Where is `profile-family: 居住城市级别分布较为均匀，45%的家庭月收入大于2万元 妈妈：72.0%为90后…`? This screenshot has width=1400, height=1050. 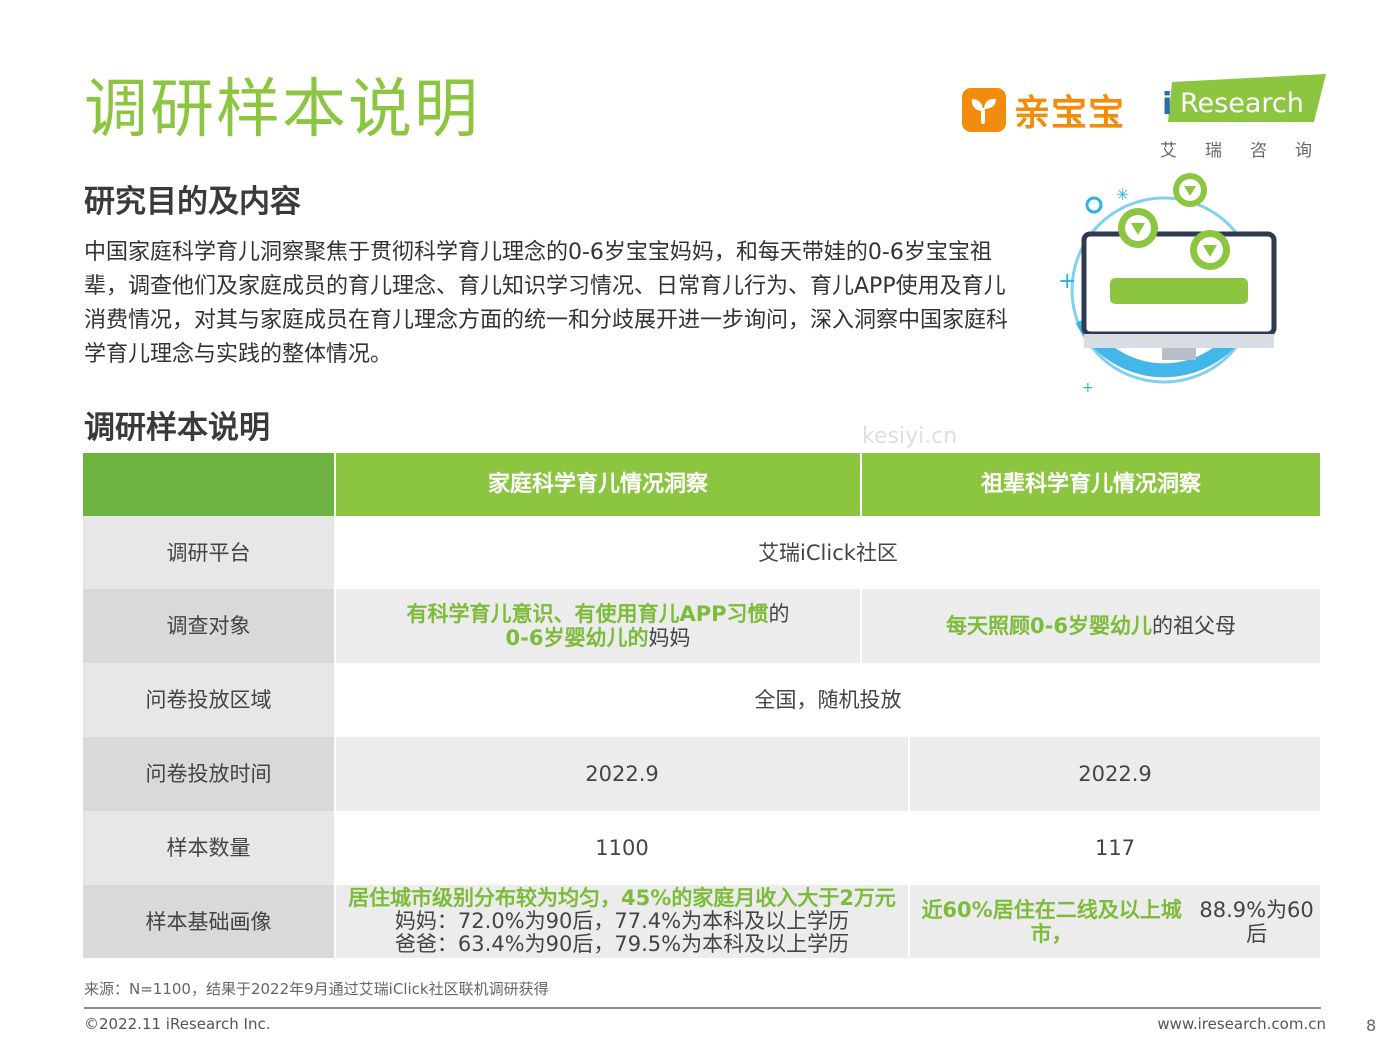
profile-family: 居住城市级别分布较为均匀，45%的家庭月收入大于2万元 妈妈：72.0%为90后… is located at coordinates (622, 921).